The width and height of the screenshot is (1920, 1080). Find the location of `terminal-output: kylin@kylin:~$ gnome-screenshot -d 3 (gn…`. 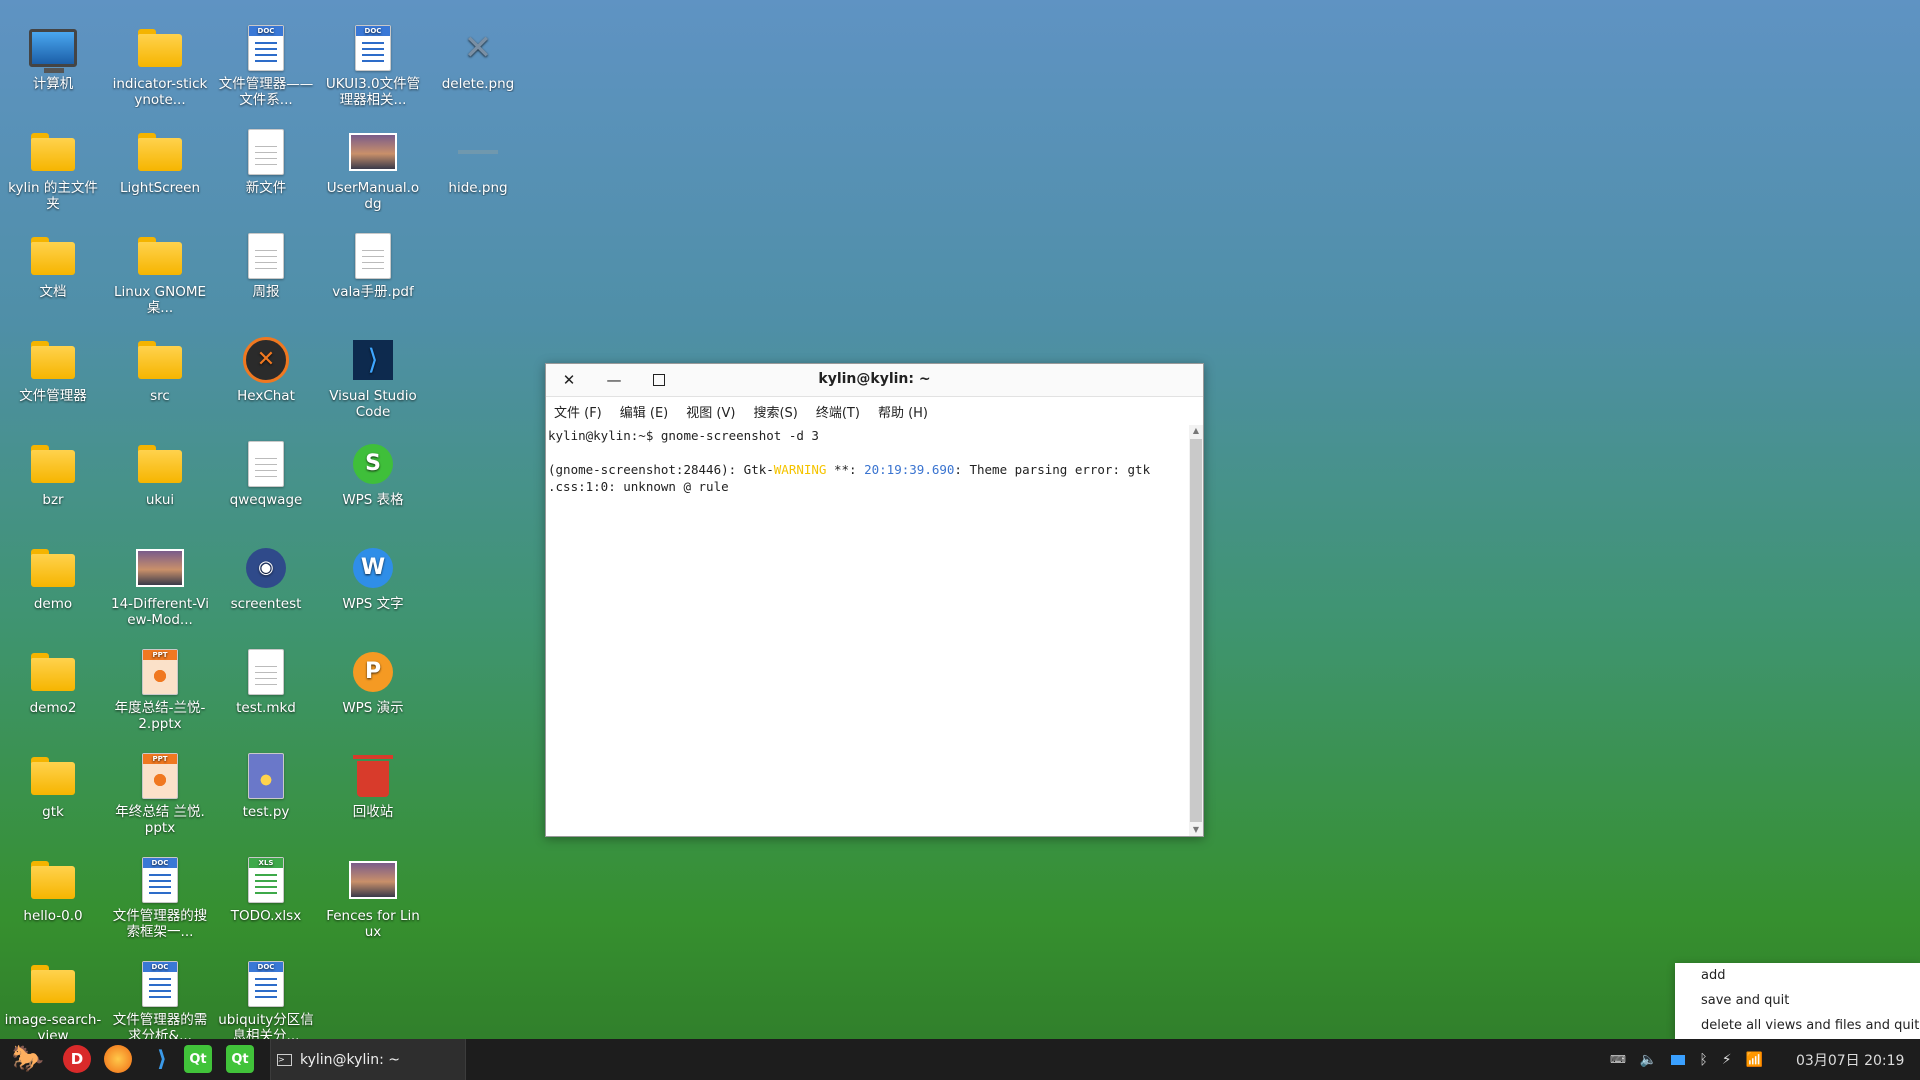

terminal-output: kylin@kylin:~$ gnome-screenshot -d 3 (gn… is located at coordinates (866, 630).